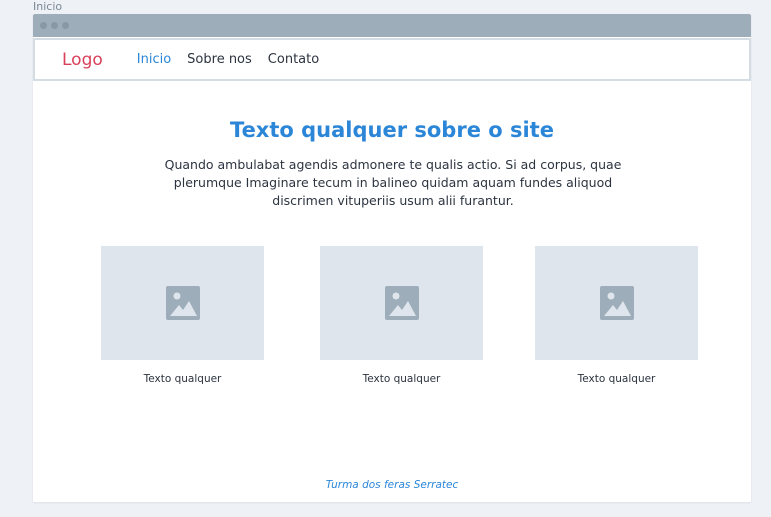  I want to click on window-titlebar, so click(392, 25).